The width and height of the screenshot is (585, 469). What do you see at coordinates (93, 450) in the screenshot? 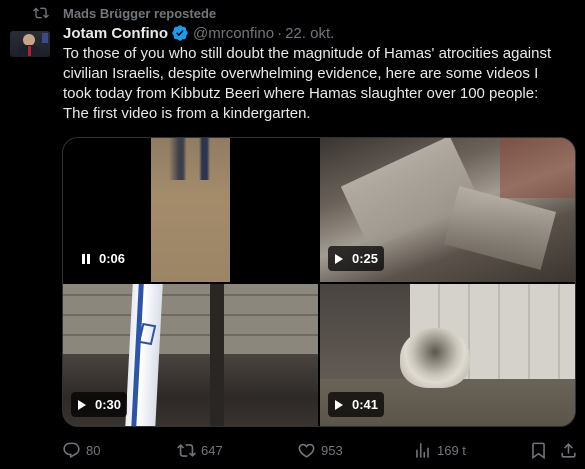
I see `reply-count: 80` at bounding box center [93, 450].